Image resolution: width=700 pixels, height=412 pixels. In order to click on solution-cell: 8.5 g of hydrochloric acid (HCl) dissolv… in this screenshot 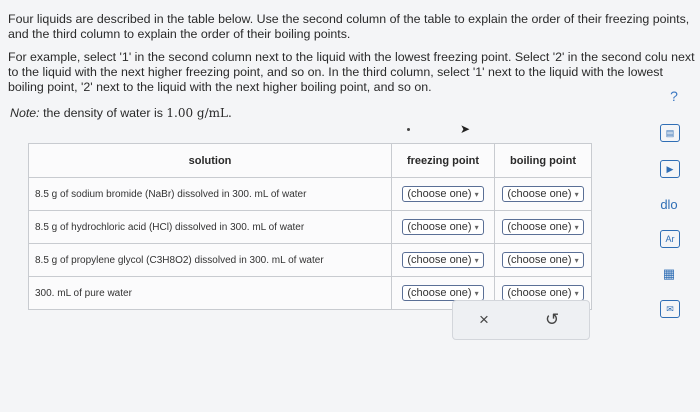, I will do `click(210, 227)`.